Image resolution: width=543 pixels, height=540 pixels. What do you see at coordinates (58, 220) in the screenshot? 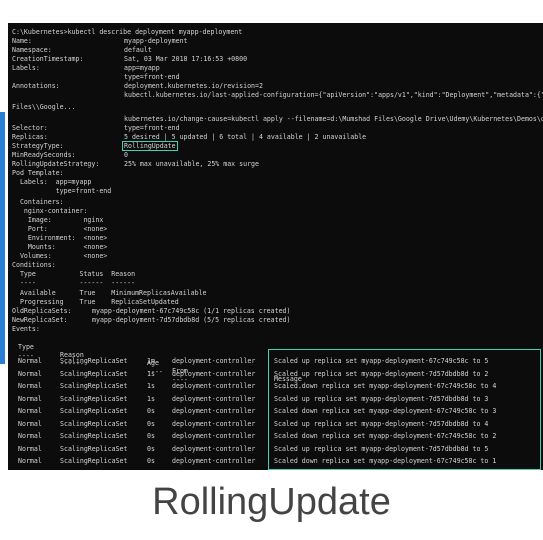
I see `container-image: Image: nginx` at bounding box center [58, 220].